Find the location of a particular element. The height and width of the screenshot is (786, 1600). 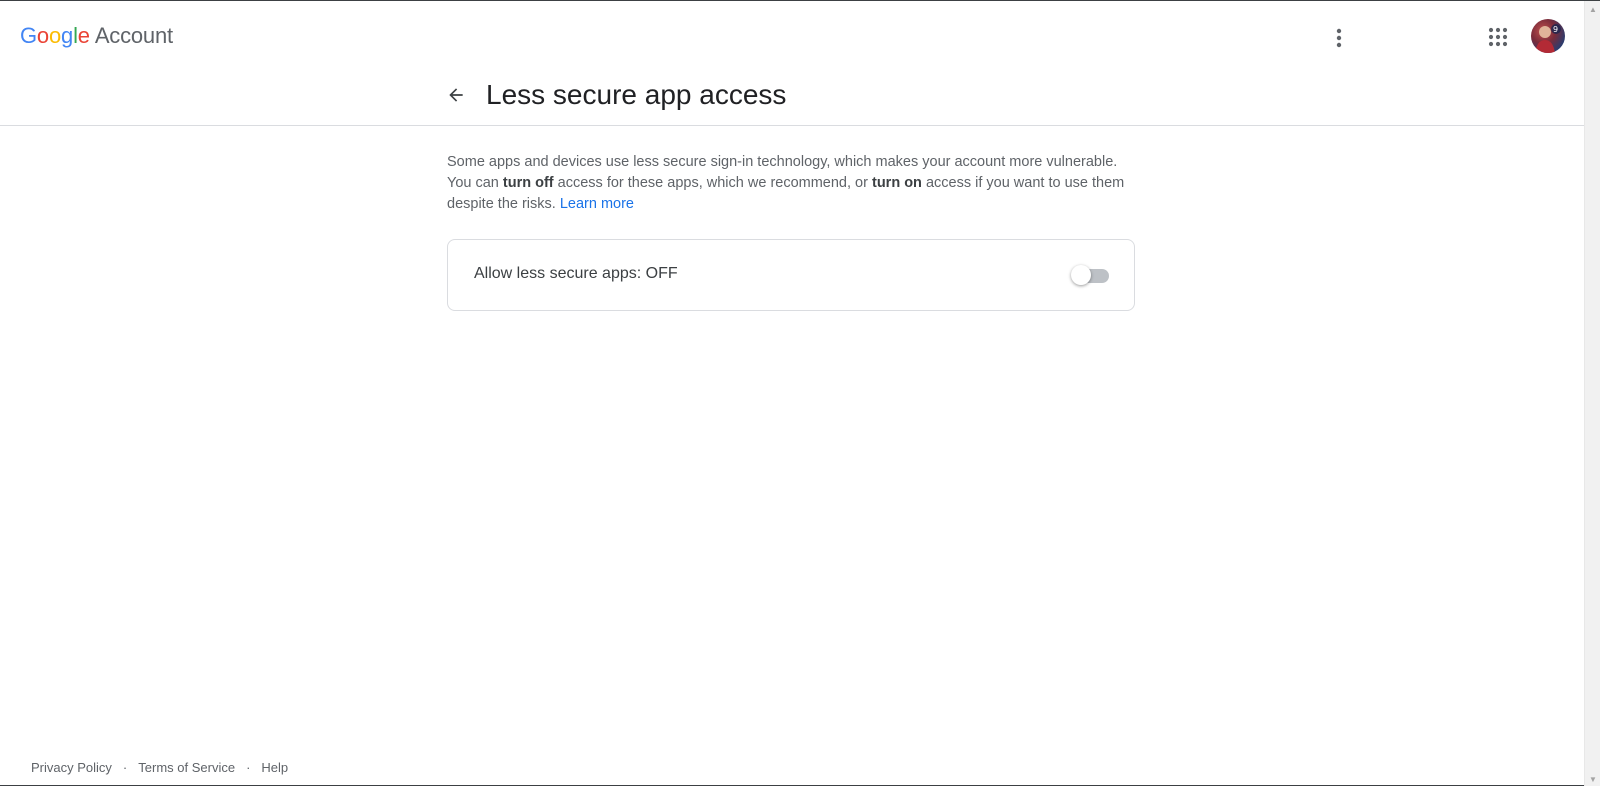

more-vert-icon is located at coordinates (1339, 38).